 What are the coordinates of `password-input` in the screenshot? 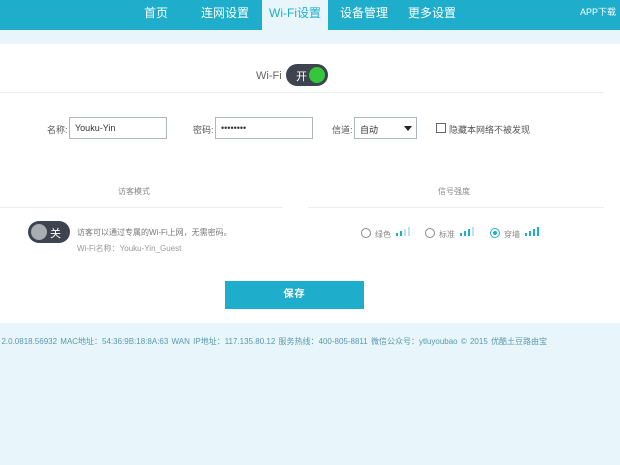 It's located at (264, 128).